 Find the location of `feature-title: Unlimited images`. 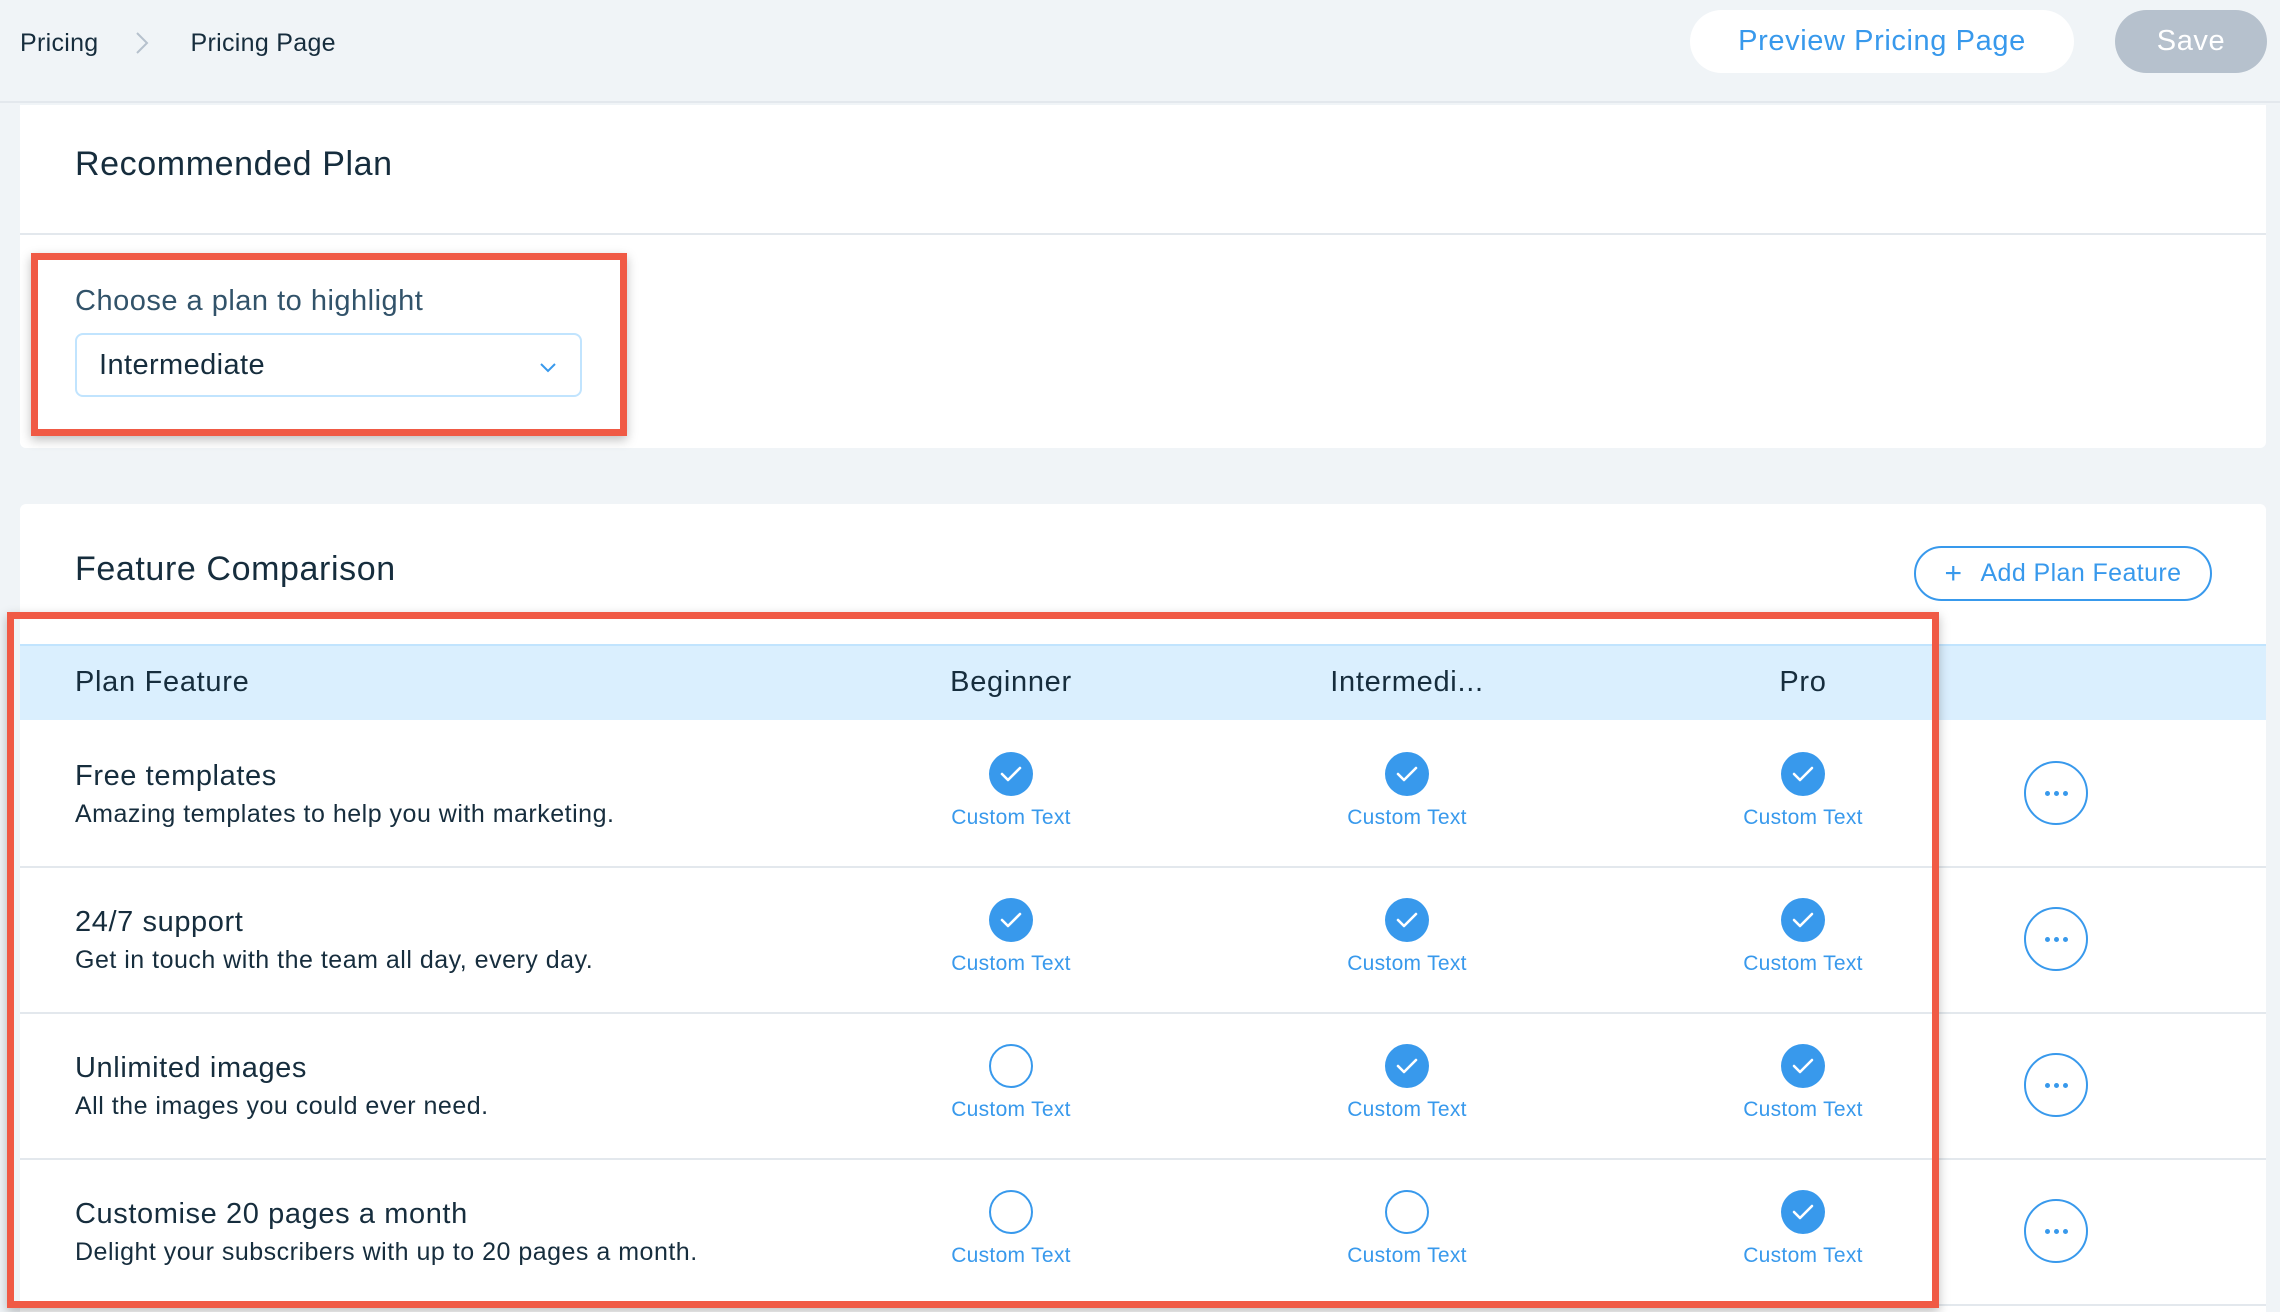

feature-title: Unlimited images is located at coordinates (191, 1068).